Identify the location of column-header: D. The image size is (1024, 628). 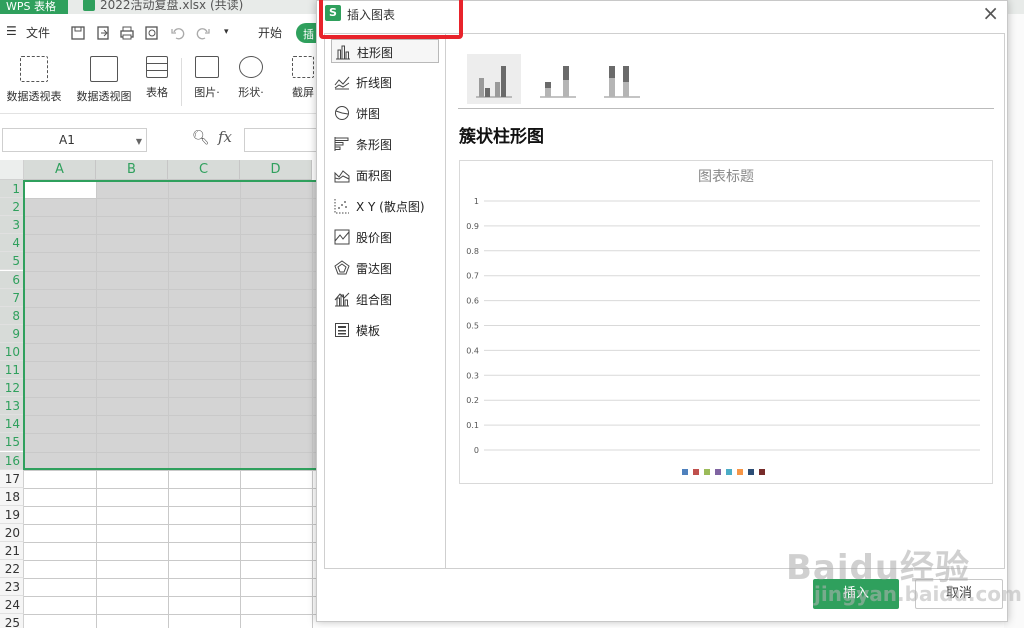
(276, 170).